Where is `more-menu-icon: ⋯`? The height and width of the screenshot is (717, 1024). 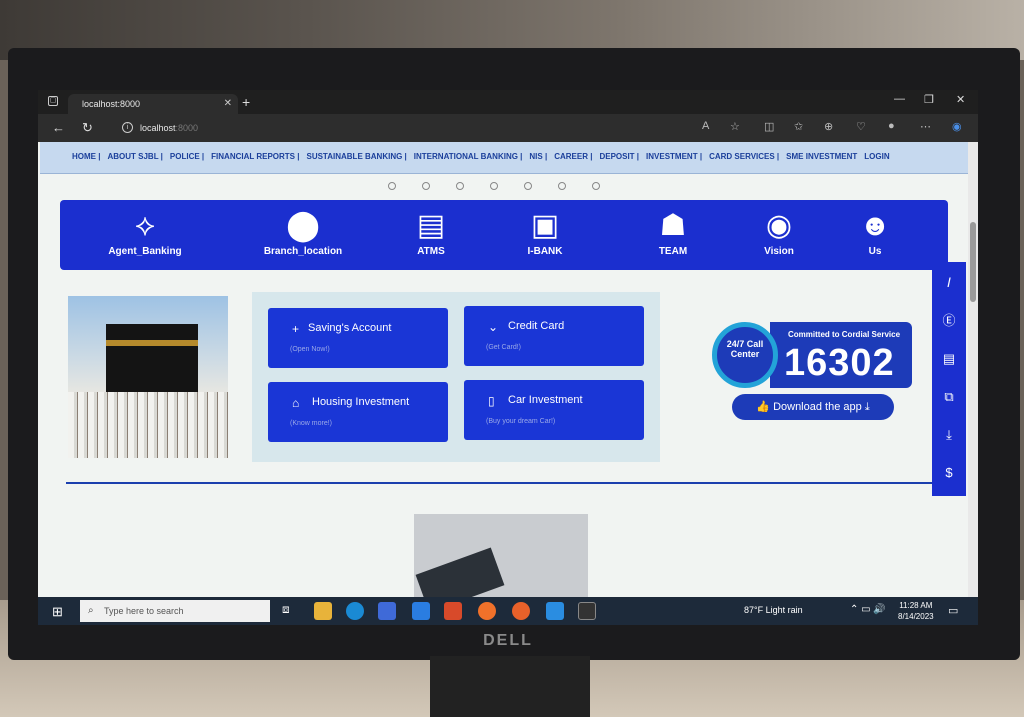 more-menu-icon: ⋯ is located at coordinates (925, 126).